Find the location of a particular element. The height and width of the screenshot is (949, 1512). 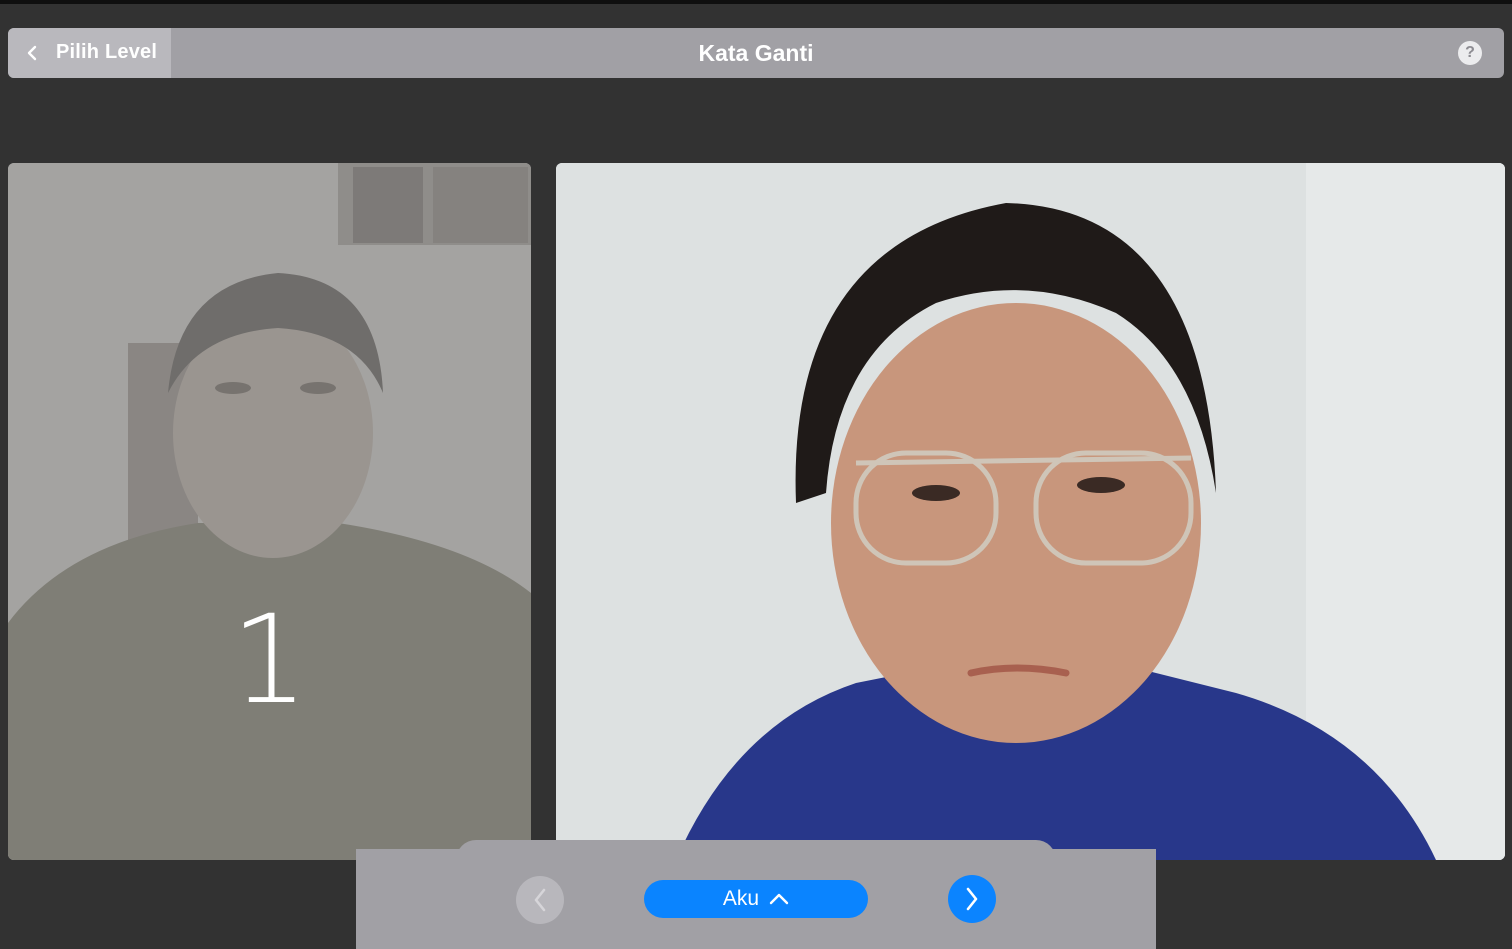

page-title: Kata Ganti is located at coordinates (756, 53).